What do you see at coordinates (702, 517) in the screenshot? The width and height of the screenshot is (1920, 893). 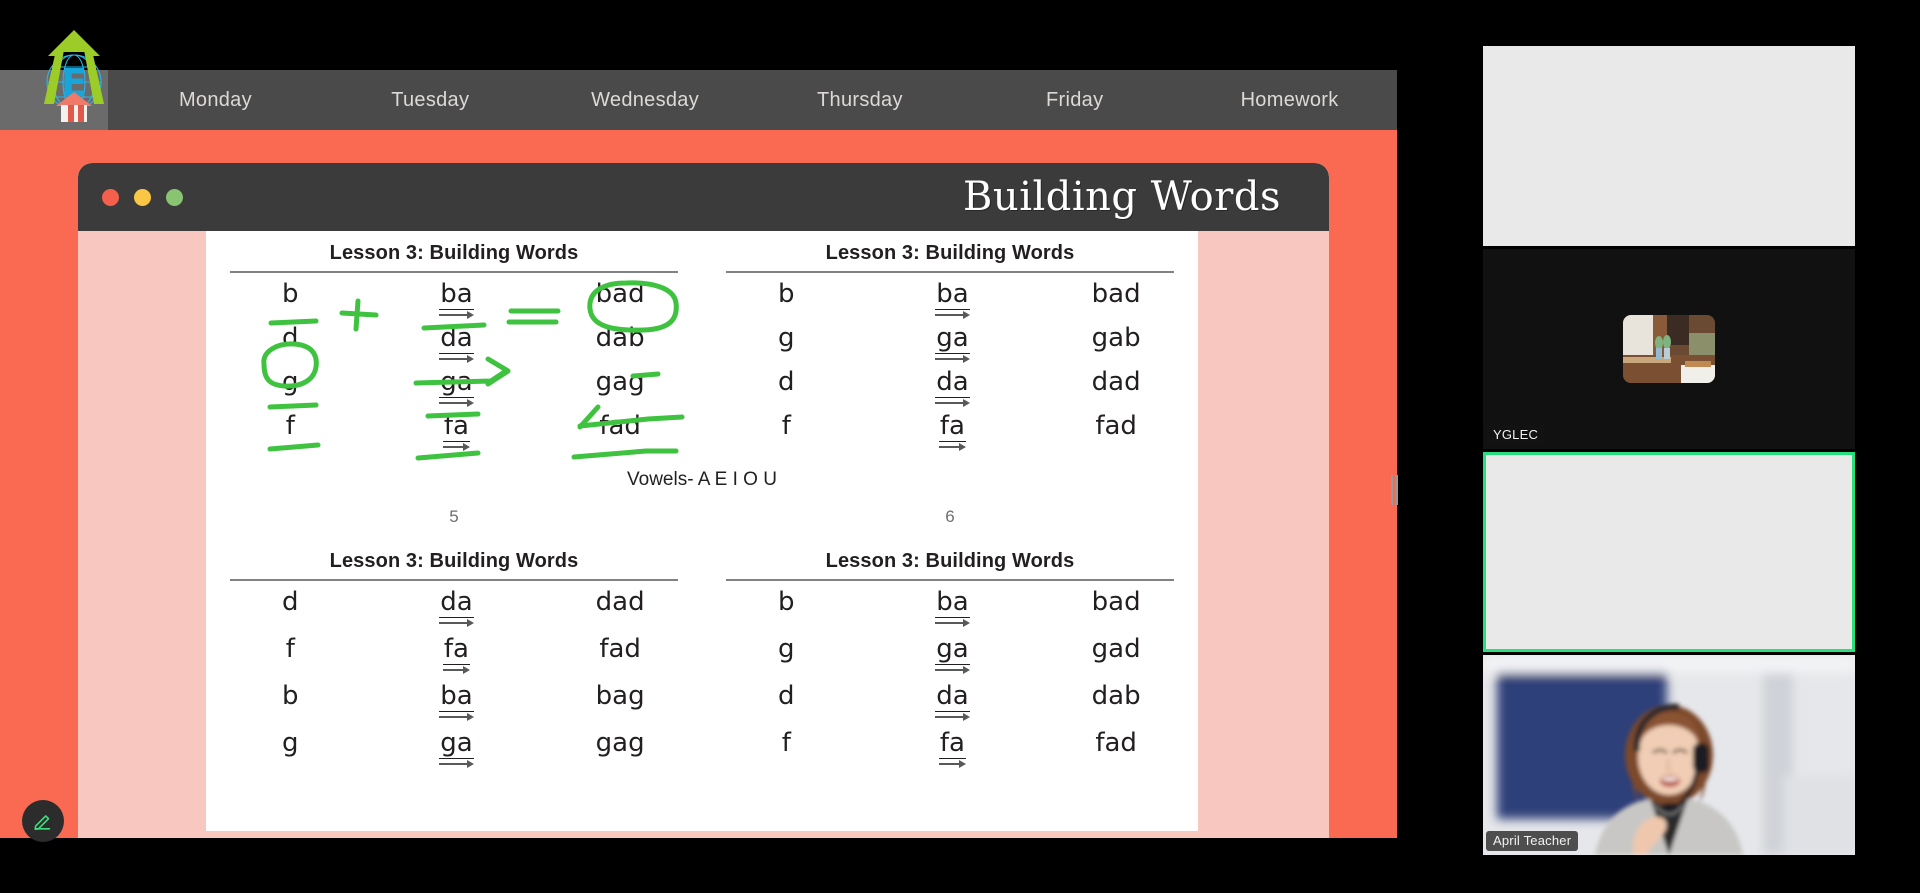 I see `page-number-row: 5 6` at bounding box center [702, 517].